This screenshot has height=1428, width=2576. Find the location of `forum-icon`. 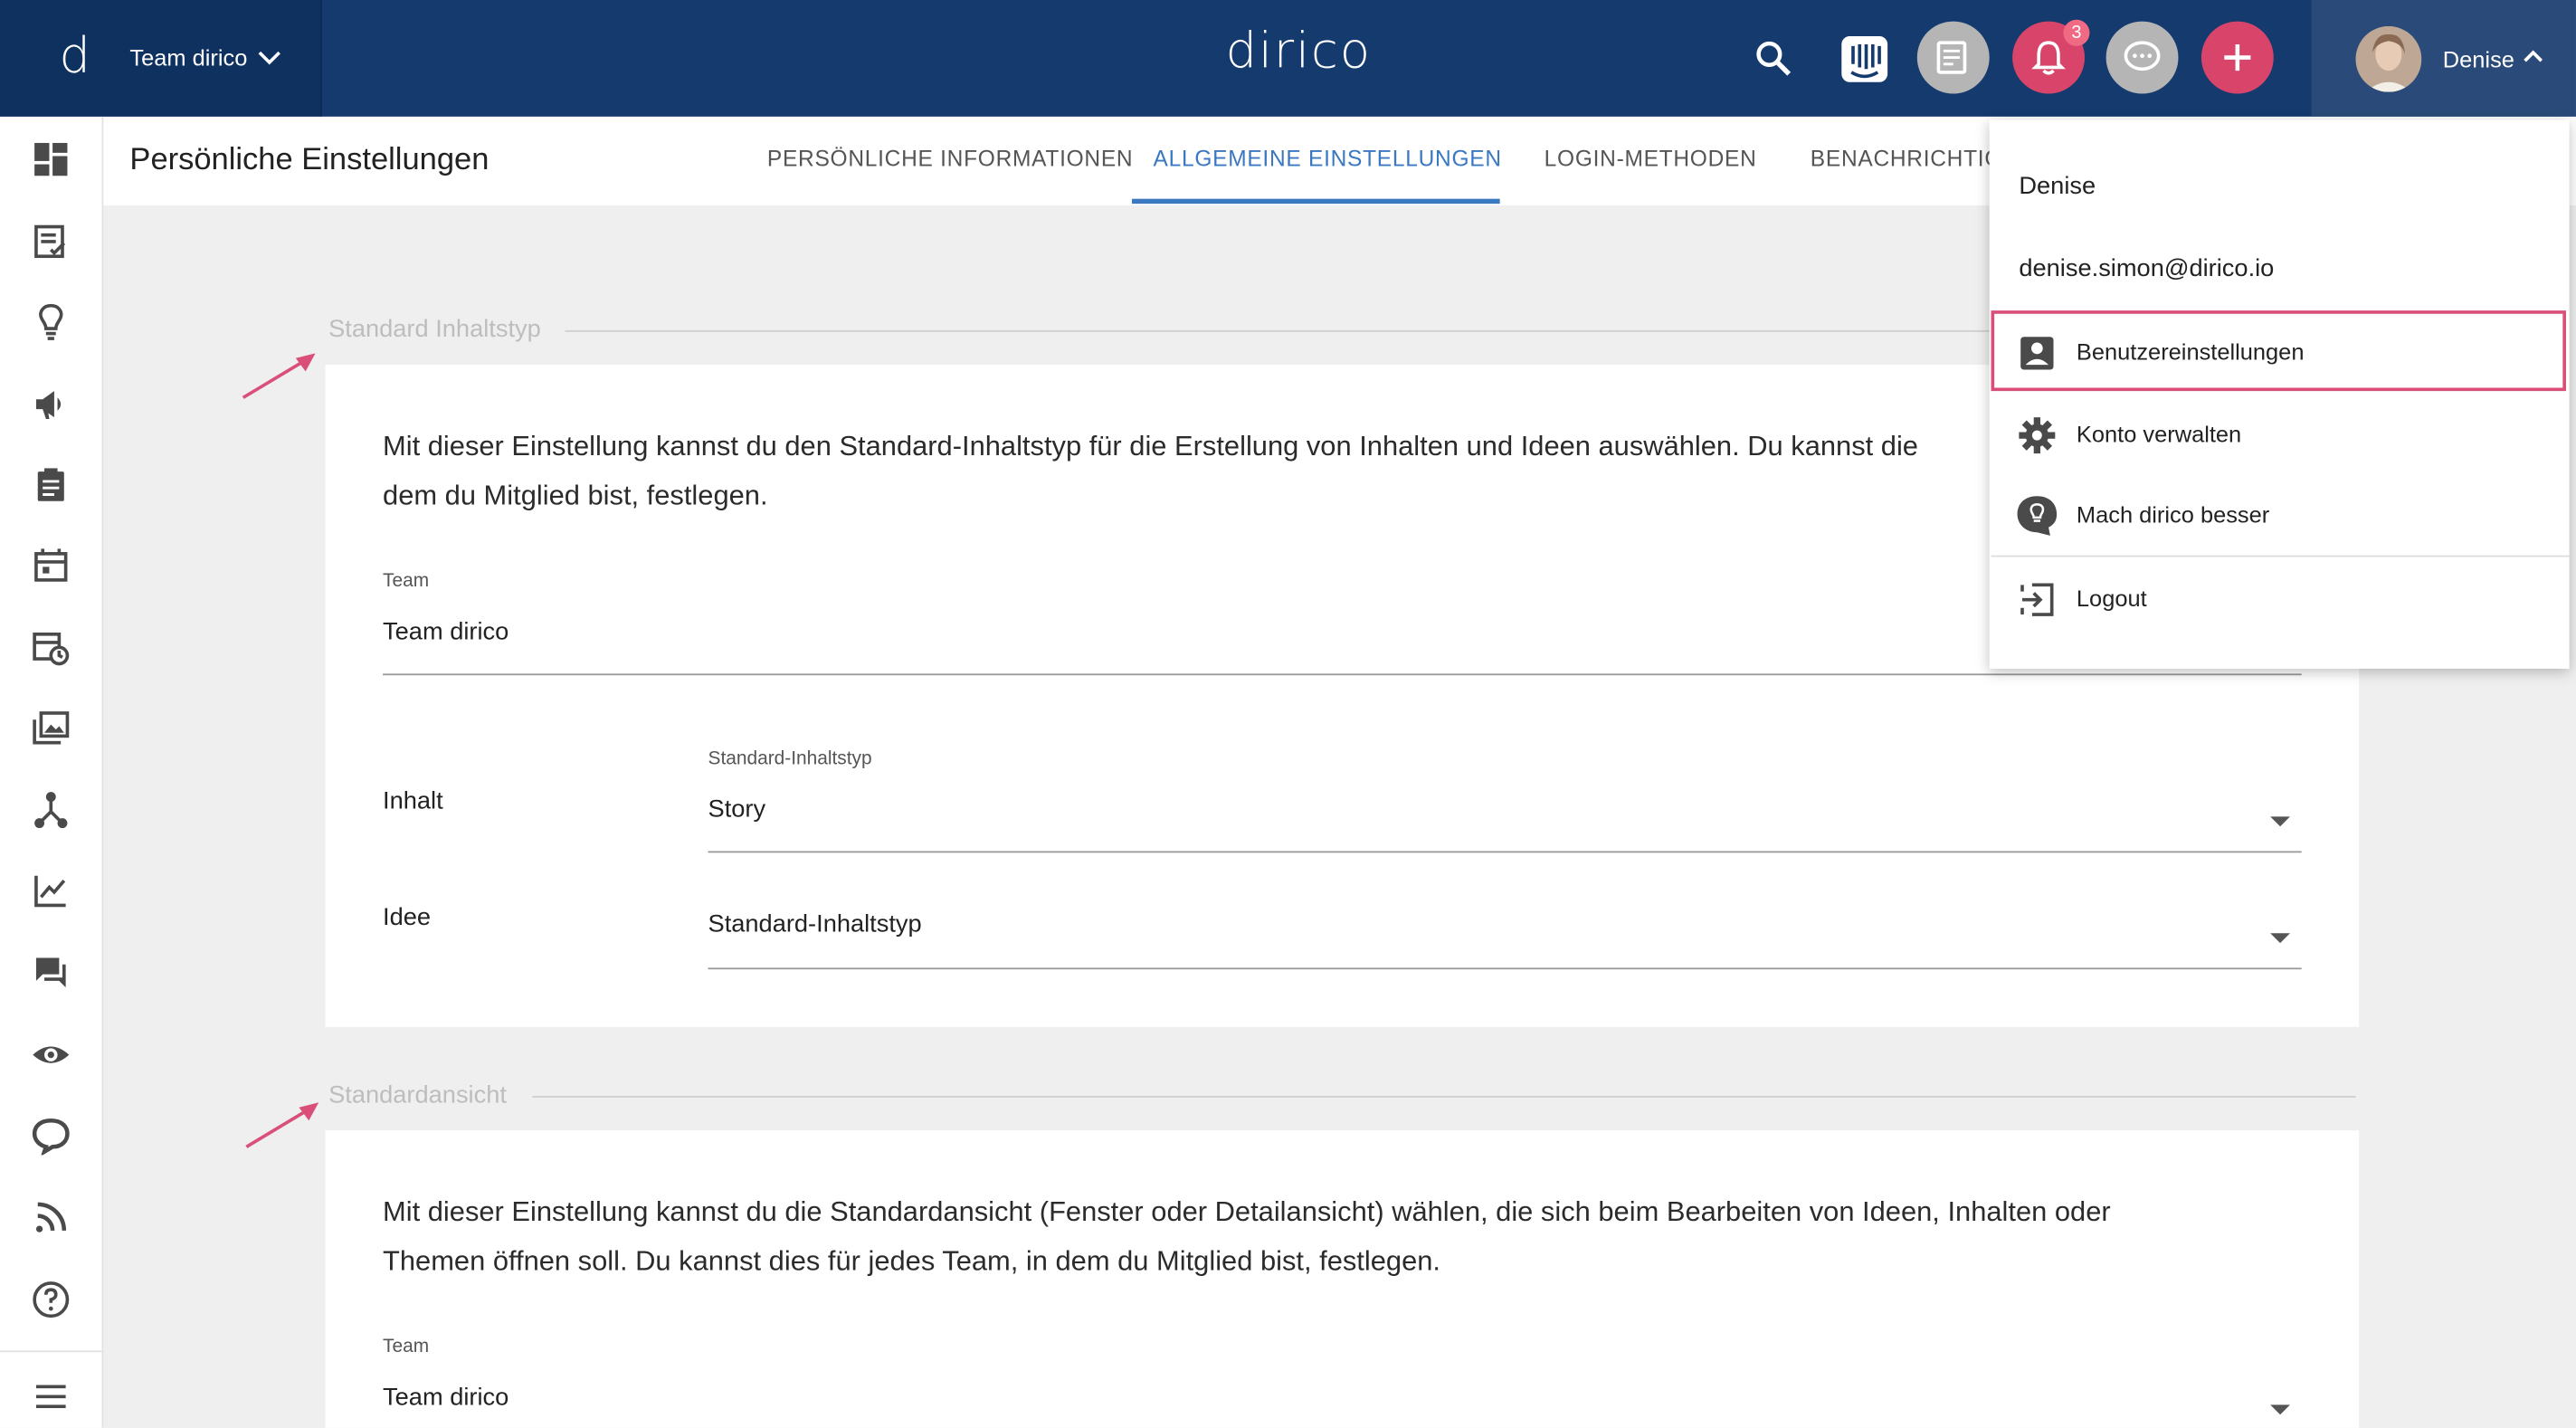

forum-icon is located at coordinates (51, 973).